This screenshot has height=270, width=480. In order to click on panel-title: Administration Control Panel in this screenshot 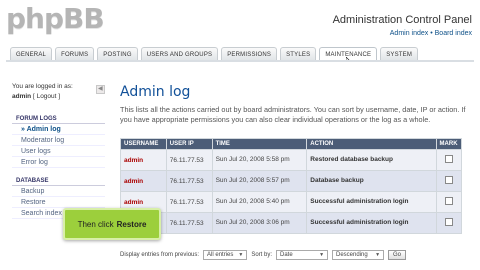, I will do `click(402, 20)`.